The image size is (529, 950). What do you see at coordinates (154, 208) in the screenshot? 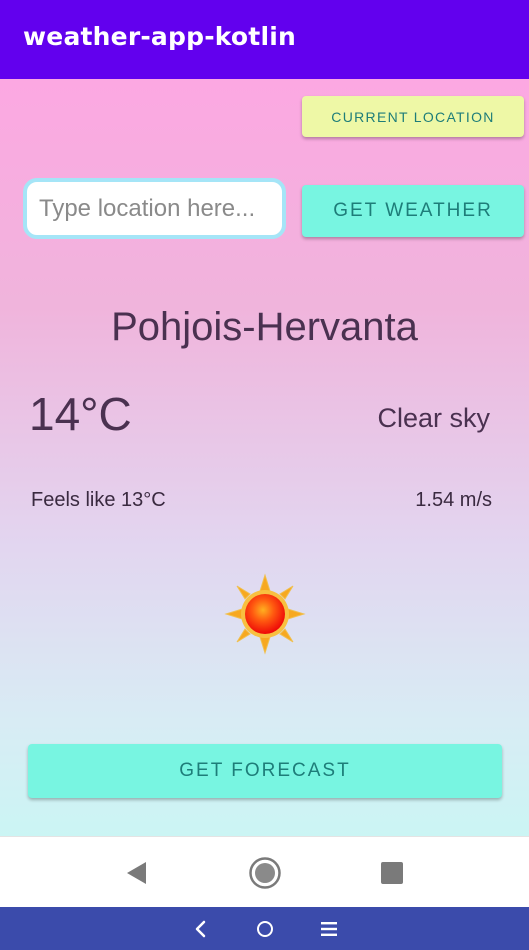
I see `location-input` at bounding box center [154, 208].